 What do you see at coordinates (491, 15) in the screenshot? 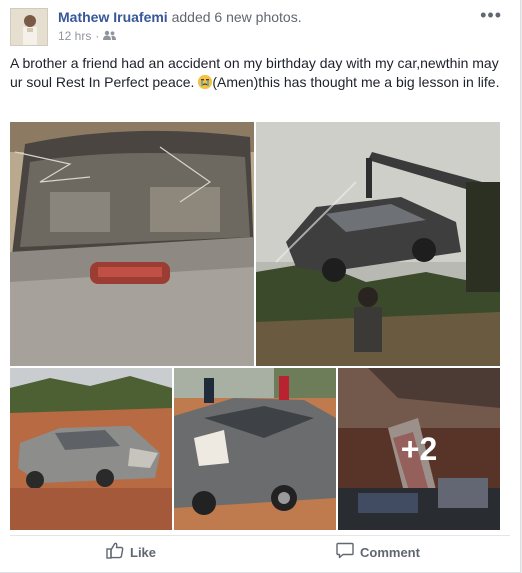
I see `ellipsis-icon: •••` at bounding box center [491, 15].